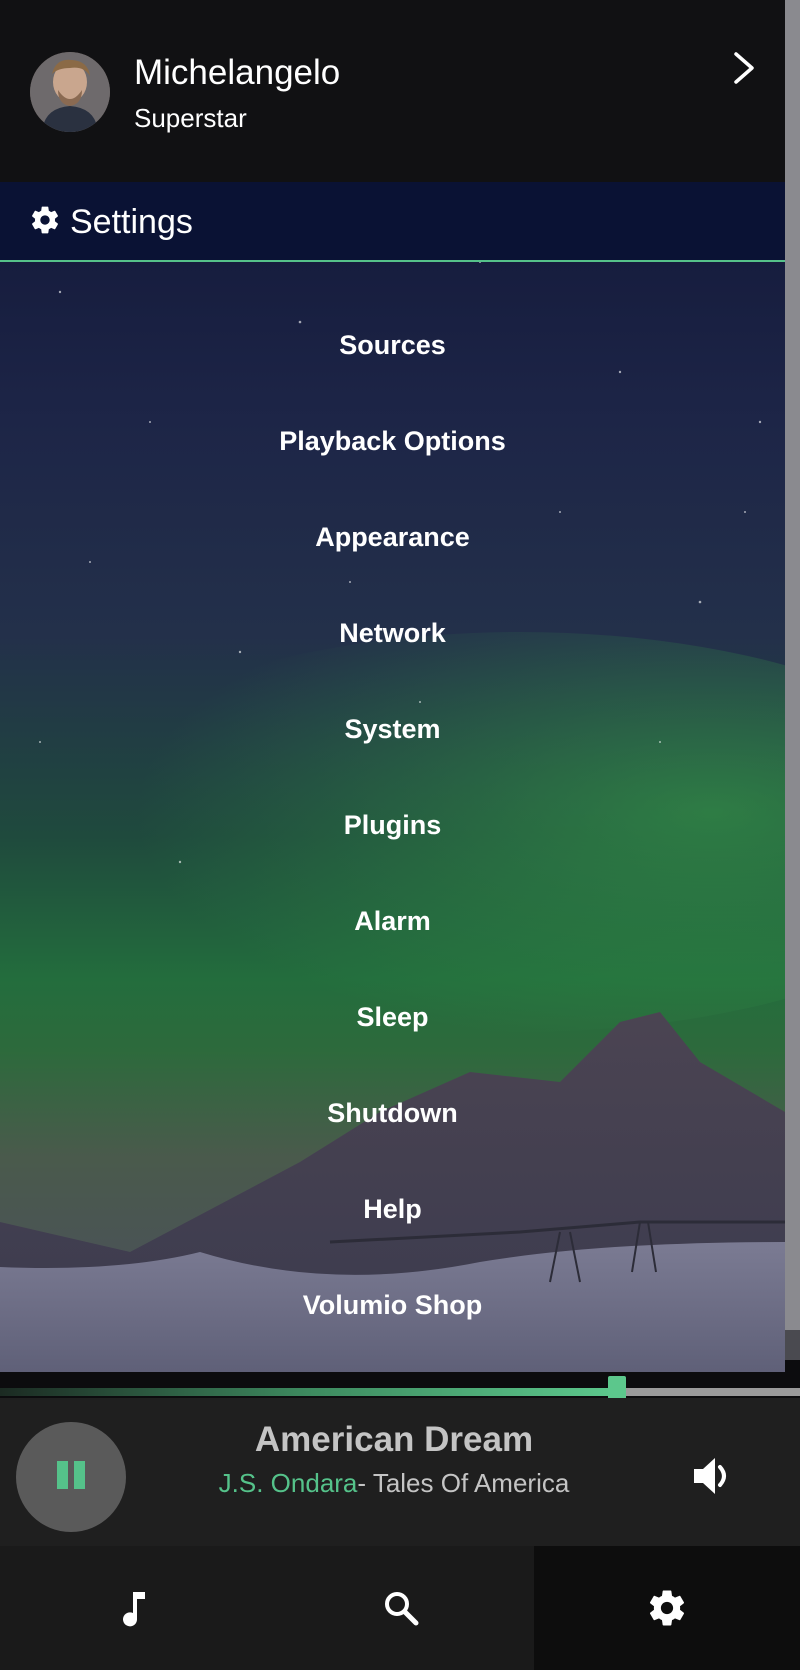  Describe the element at coordinates (392, 222) in the screenshot. I see `settings-header: Settings` at that location.